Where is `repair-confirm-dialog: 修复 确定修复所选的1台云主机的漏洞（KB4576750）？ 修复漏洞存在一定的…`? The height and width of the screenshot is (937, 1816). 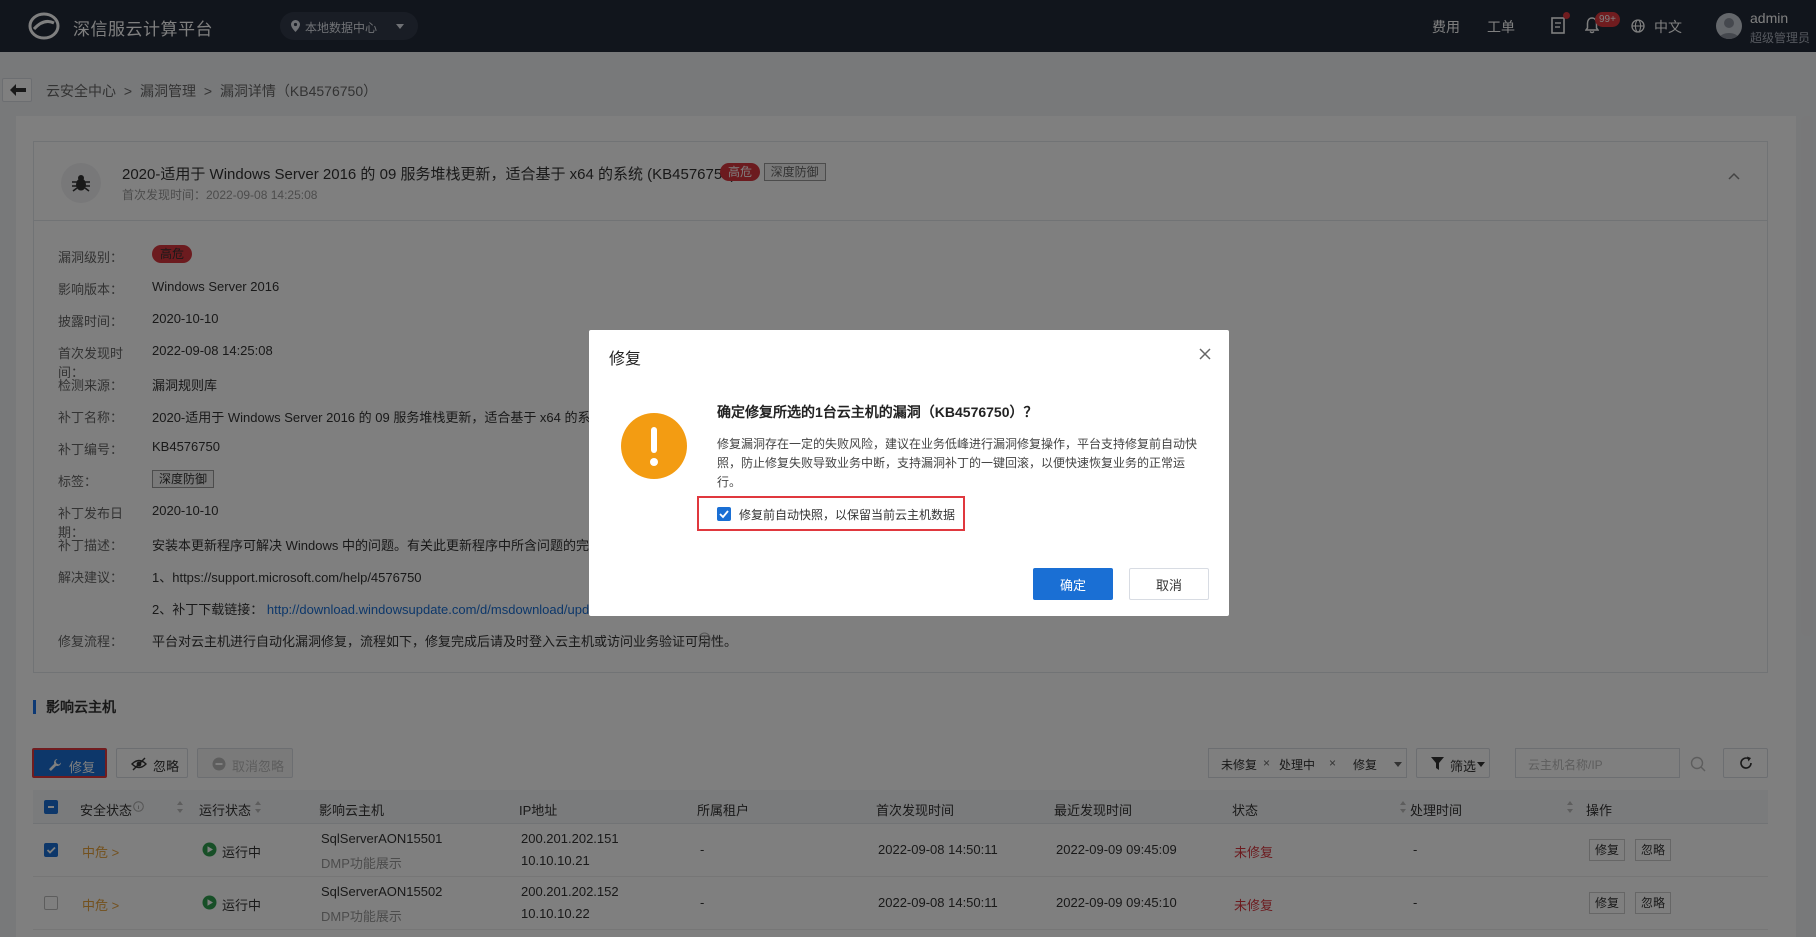
repair-confirm-dialog: 修复 确定修复所选的1台云主机的漏洞（KB4576750）？ 修复漏洞存在一定的… is located at coordinates (909, 473).